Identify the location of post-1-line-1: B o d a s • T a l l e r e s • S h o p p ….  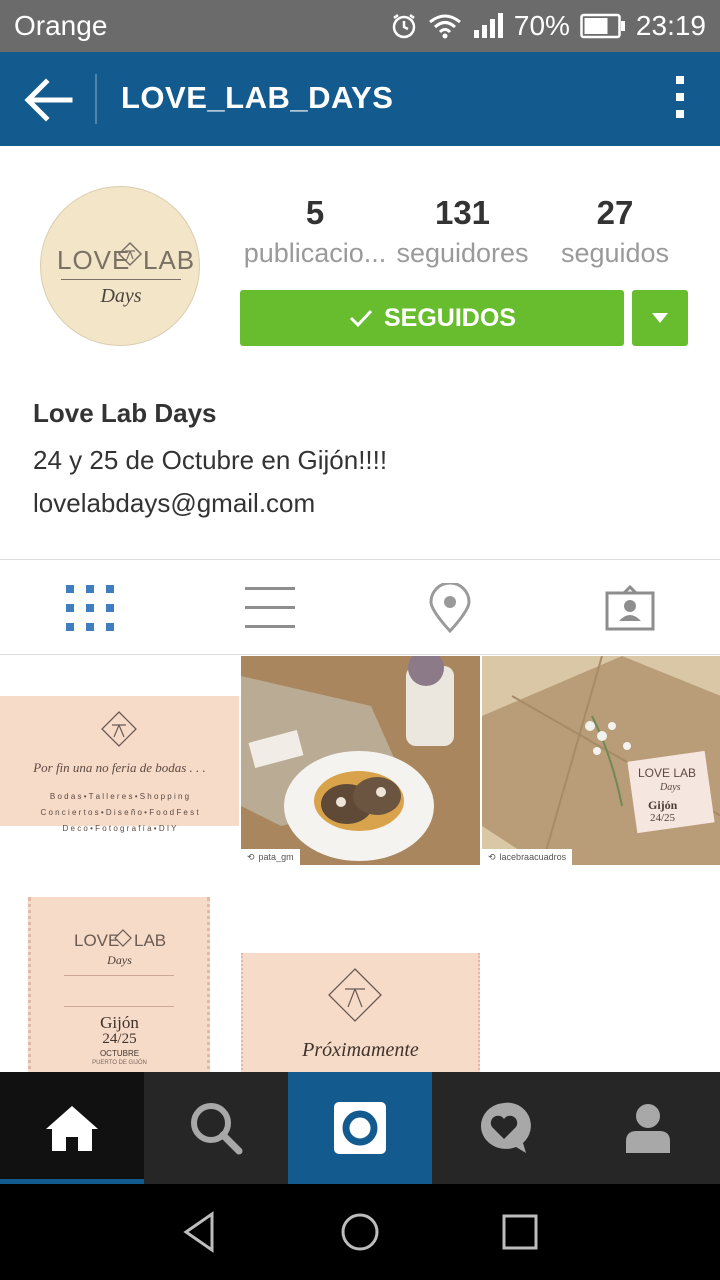
(119, 796).